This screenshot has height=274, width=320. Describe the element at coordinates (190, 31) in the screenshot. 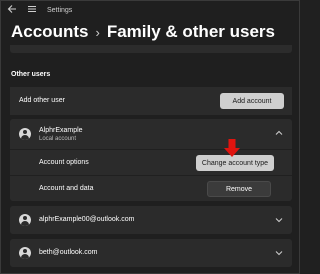

I see `page-title: Family & other users` at that location.